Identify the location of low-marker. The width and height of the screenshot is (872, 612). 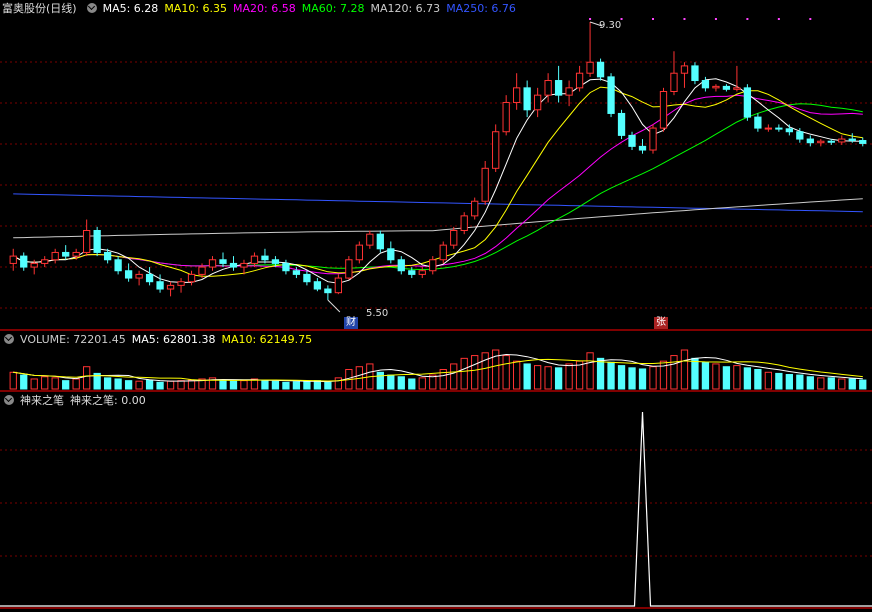
(334, 306).